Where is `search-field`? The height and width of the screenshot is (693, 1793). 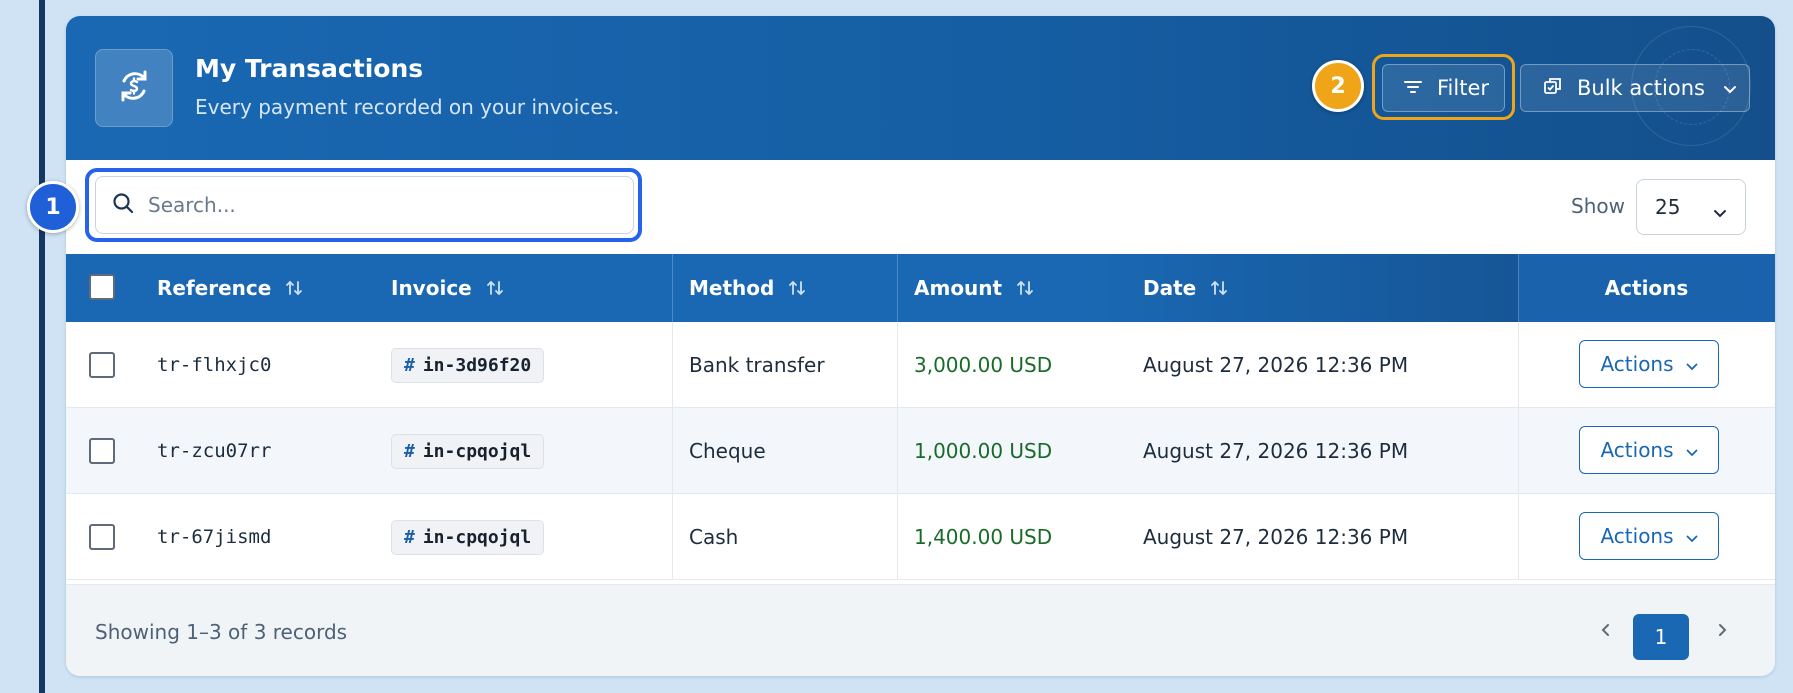 search-field is located at coordinates (364, 205).